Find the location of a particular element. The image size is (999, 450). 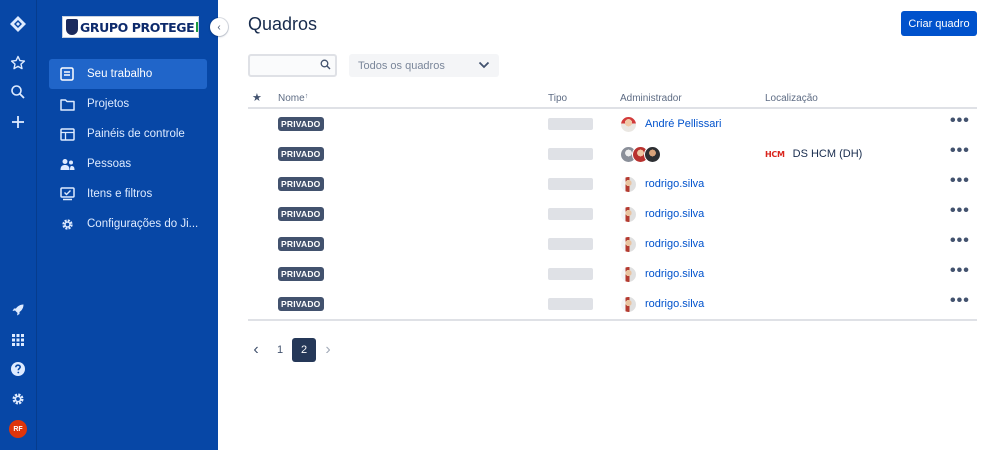

sidebar-item-seu-trabalho: Seu trabalho is located at coordinates (128, 74).